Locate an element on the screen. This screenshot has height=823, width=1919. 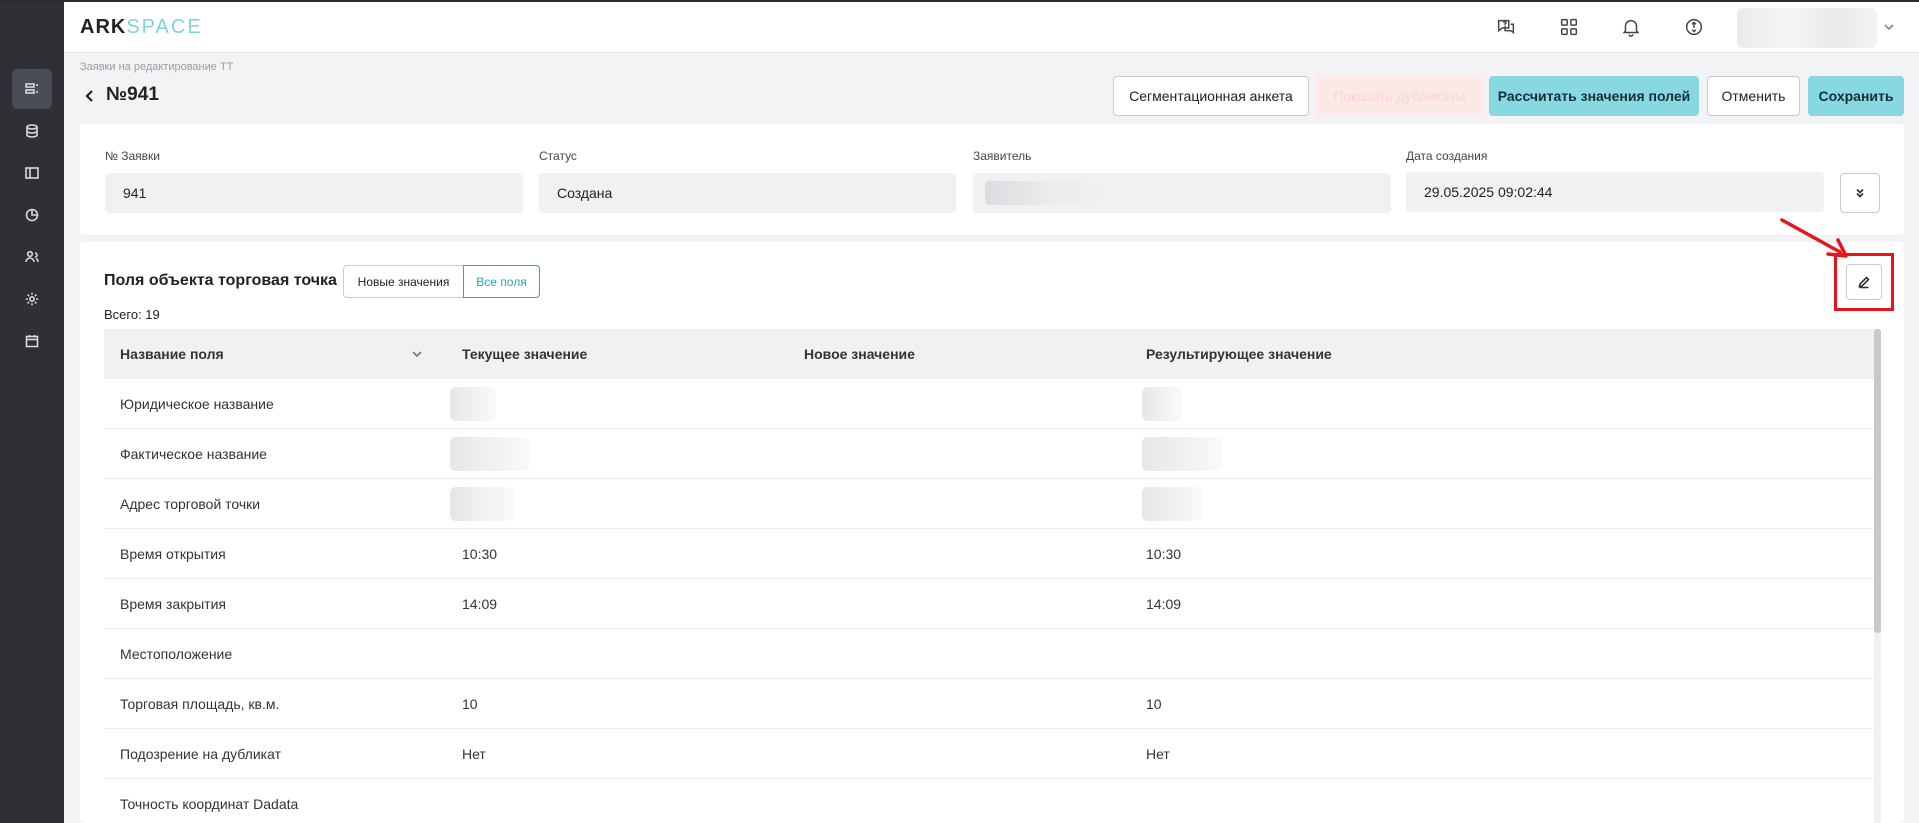
show-duplicates-button: Показать дубликаты is located at coordinates (1399, 96).